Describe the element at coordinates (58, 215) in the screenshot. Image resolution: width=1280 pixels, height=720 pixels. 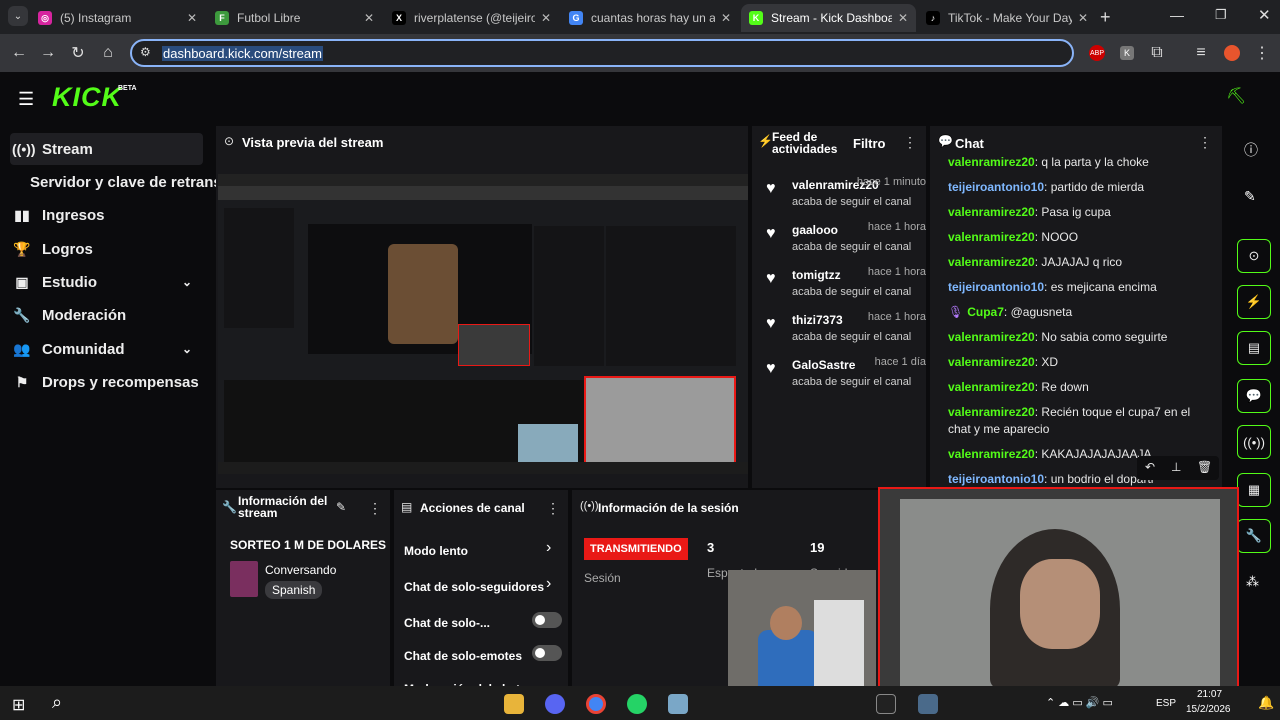
I see `sidebar-item: ▮▮ Ingresos` at that location.